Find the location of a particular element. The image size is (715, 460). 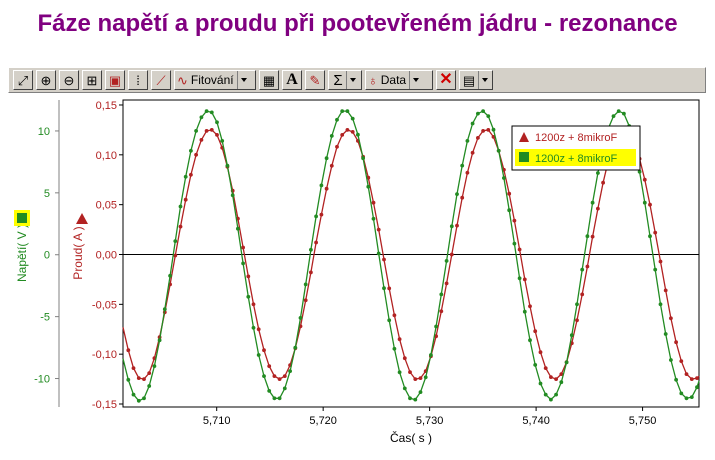

delete-button: ✕ is located at coordinates (446, 80).